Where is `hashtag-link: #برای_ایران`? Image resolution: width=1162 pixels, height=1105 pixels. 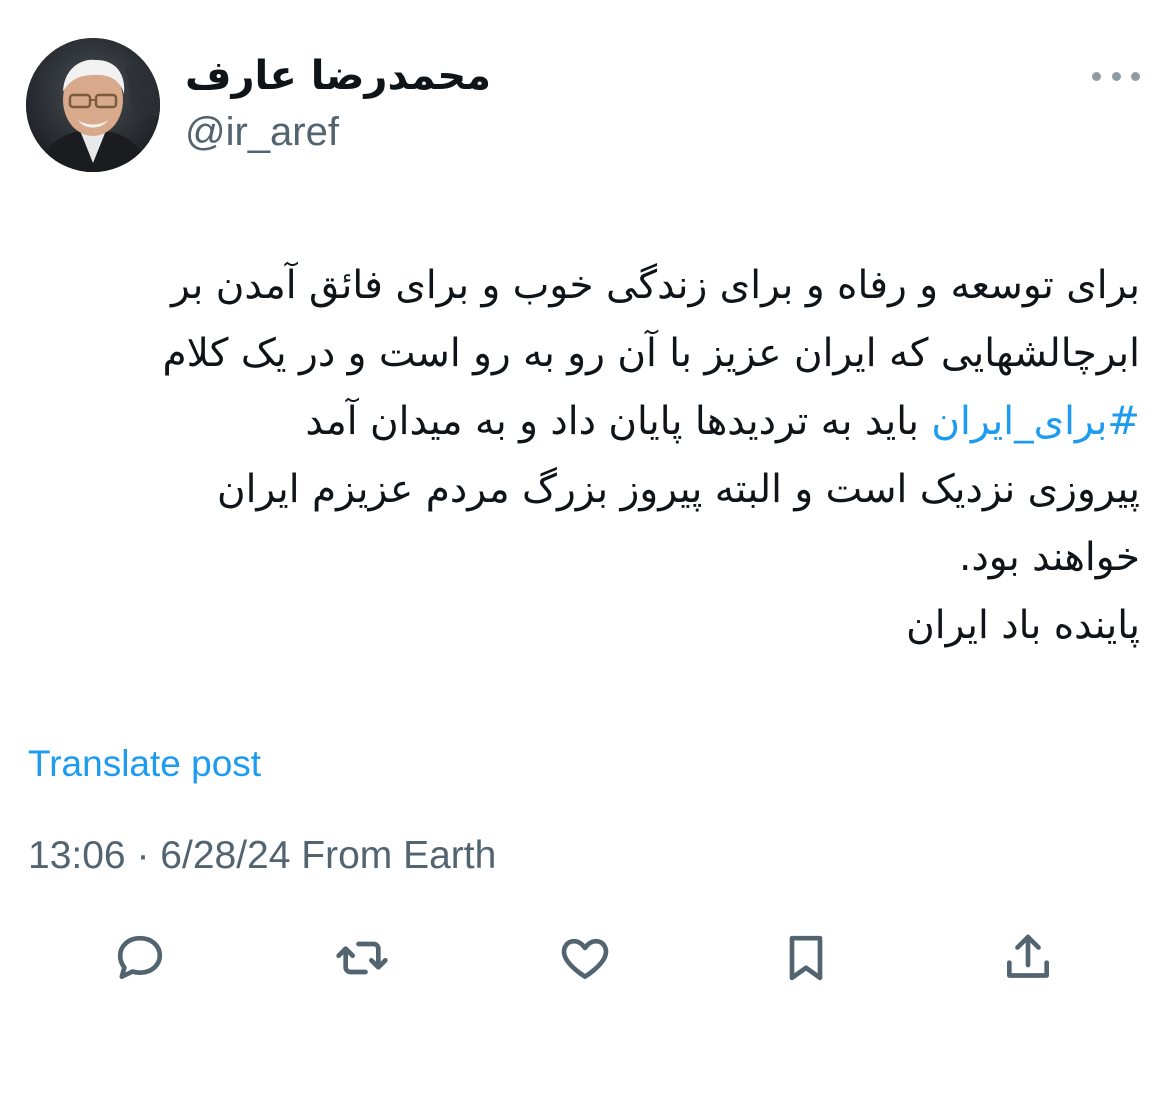
hashtag-link: #برای_ایران is located at coordinates (1035, 421).